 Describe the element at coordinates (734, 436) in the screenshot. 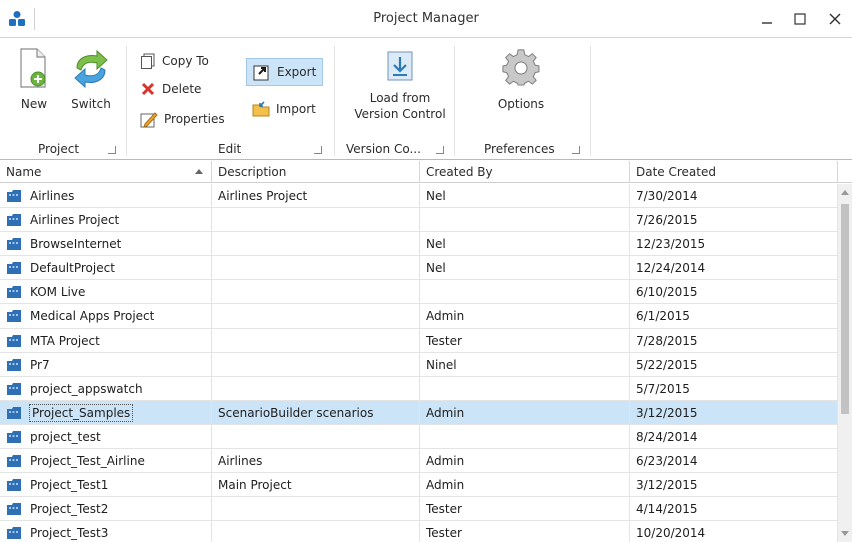

I see `cell-date-created: 8/24/2014` at that location.